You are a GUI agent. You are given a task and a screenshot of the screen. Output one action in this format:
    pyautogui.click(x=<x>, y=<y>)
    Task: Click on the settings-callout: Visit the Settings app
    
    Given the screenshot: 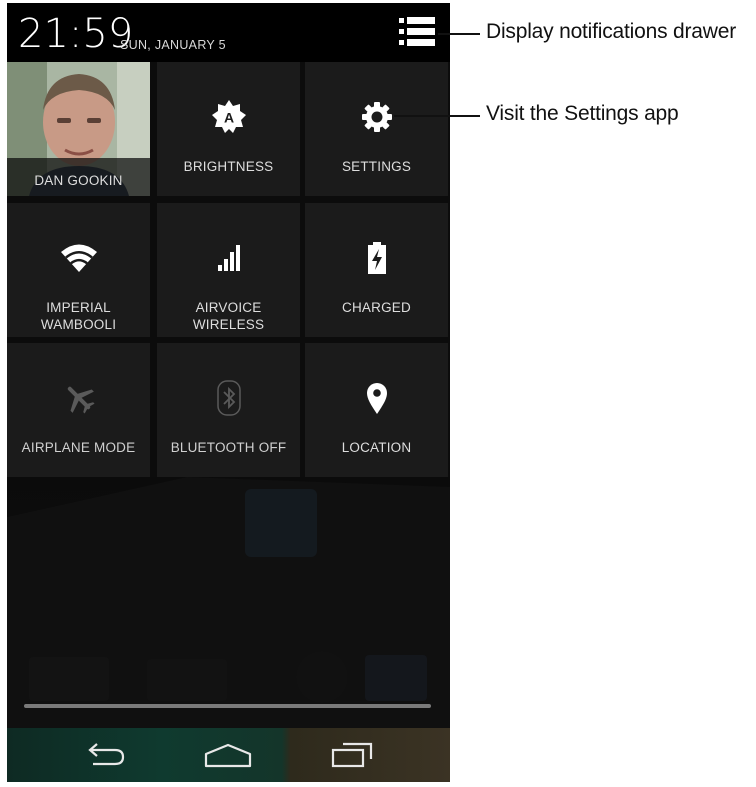 What is the action you would take?
    pyautogui.click(x=582, y=113)
    